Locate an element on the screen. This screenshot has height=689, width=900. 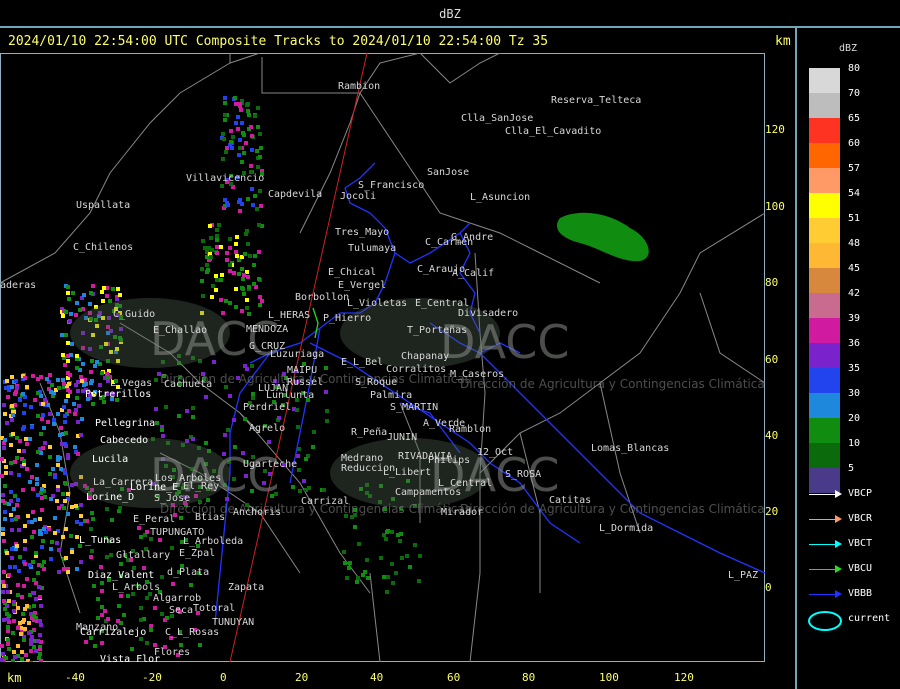
place-label: P_Hierro is located at coordinates (347, 318).